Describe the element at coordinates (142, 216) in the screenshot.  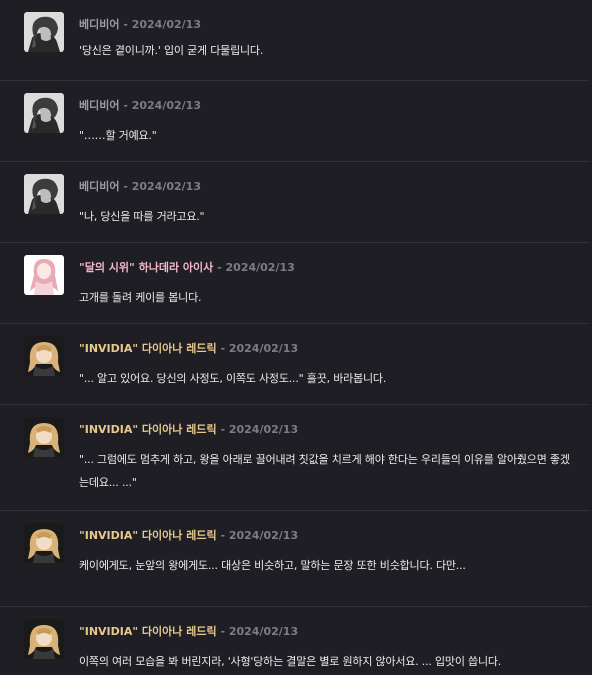
I see `message-text: "나, 당신을 따를 거라고요."` at that location.